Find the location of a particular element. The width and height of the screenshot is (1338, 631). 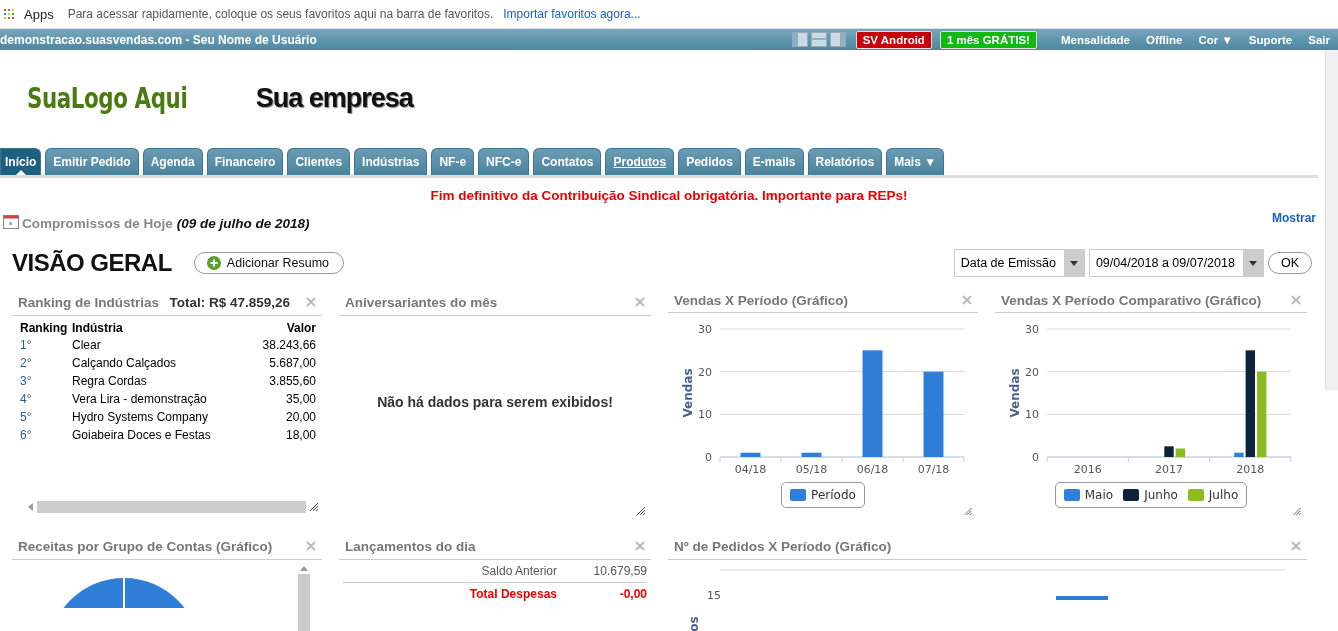

widget-title: Aniversariantes do mês is located at coordinates (421, 302).